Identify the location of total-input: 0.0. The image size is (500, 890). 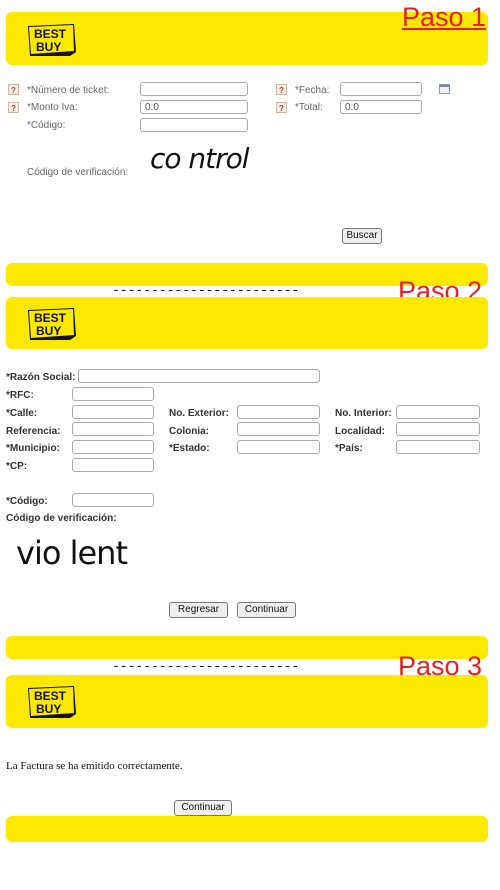
(381, 107).